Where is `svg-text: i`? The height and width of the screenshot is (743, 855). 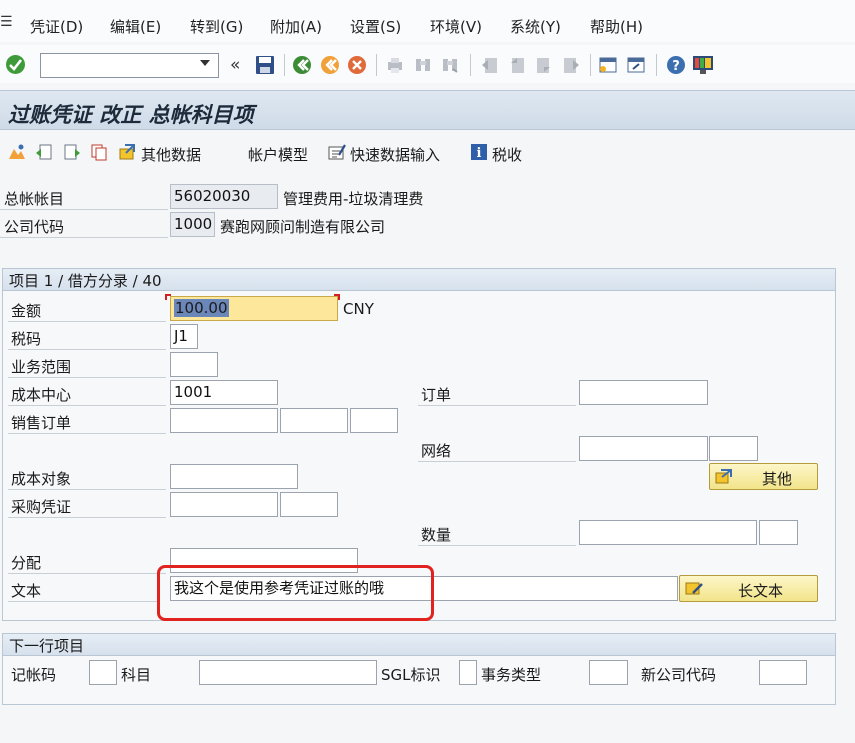
svg-text: i is located at coordinates (479, 153).